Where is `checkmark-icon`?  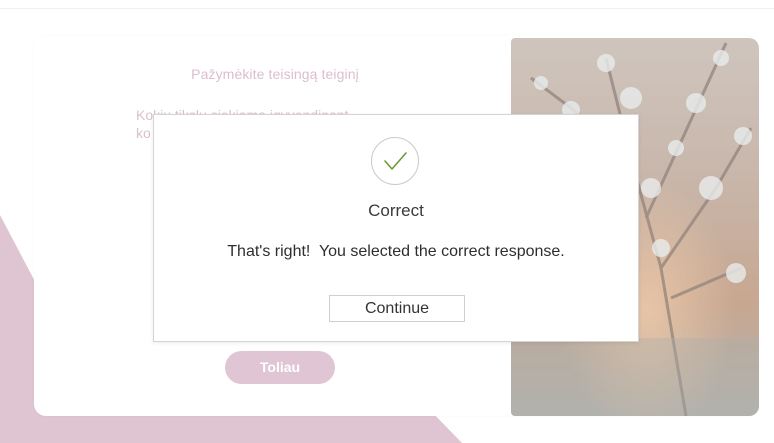 checkmark-icon is located at coordinates (395, 161).